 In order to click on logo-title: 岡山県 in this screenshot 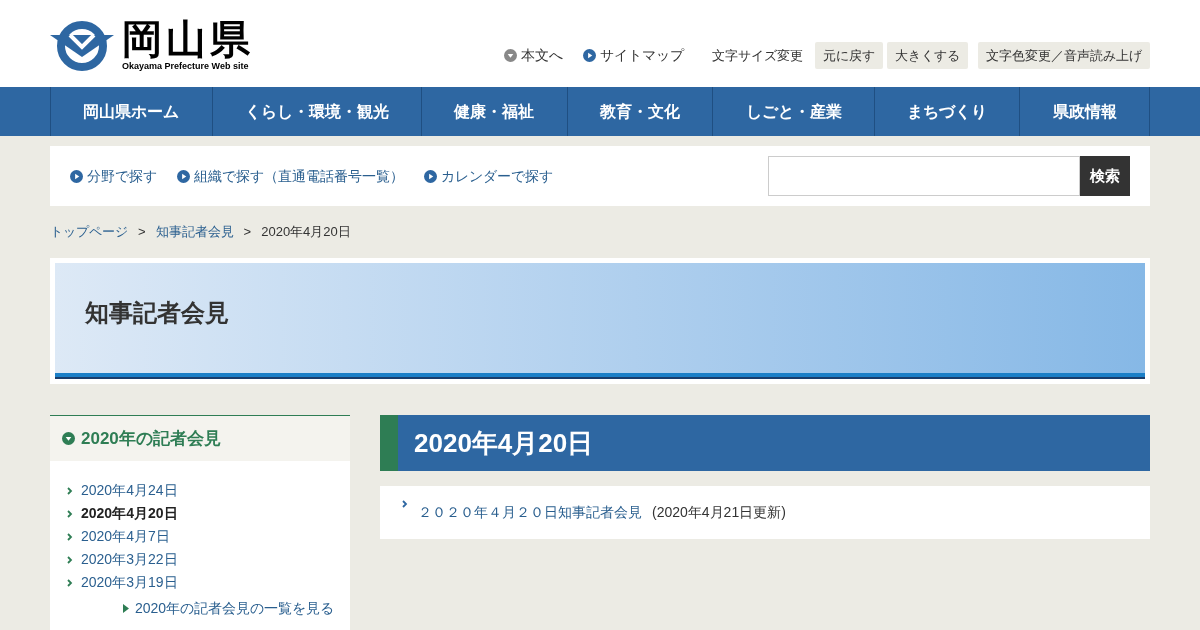, I will do `click(188, 39)`.